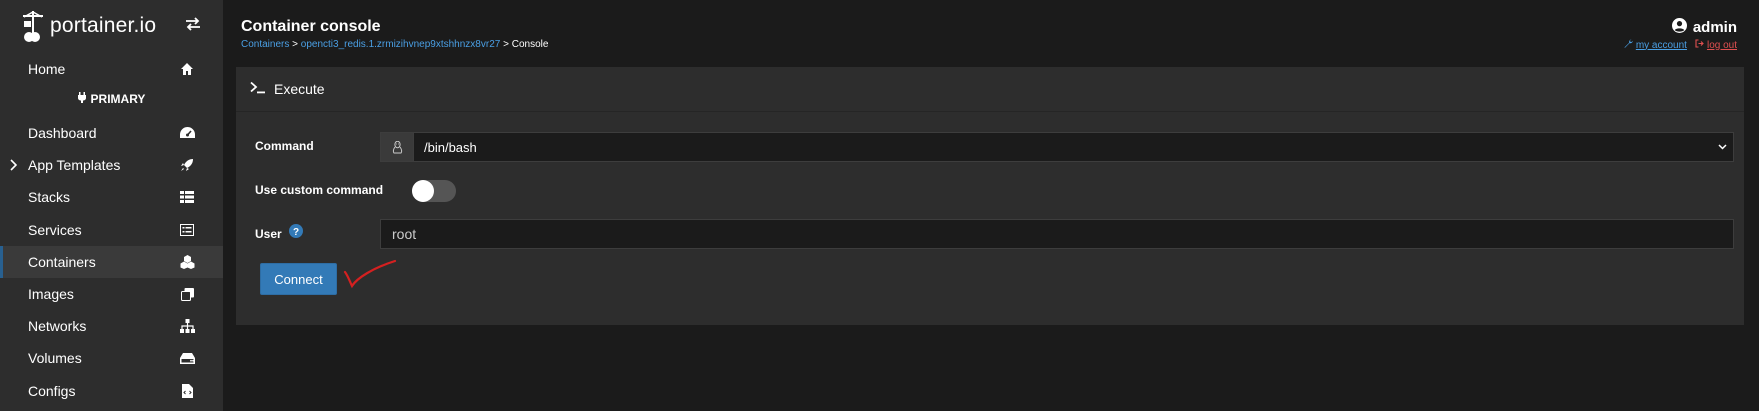 The width and height of the screenshot is (1759, 411). Describe the element at coordinates (111, 358) in the screenshot. I see `sidebar-item-volumes: Volumes` at that location.